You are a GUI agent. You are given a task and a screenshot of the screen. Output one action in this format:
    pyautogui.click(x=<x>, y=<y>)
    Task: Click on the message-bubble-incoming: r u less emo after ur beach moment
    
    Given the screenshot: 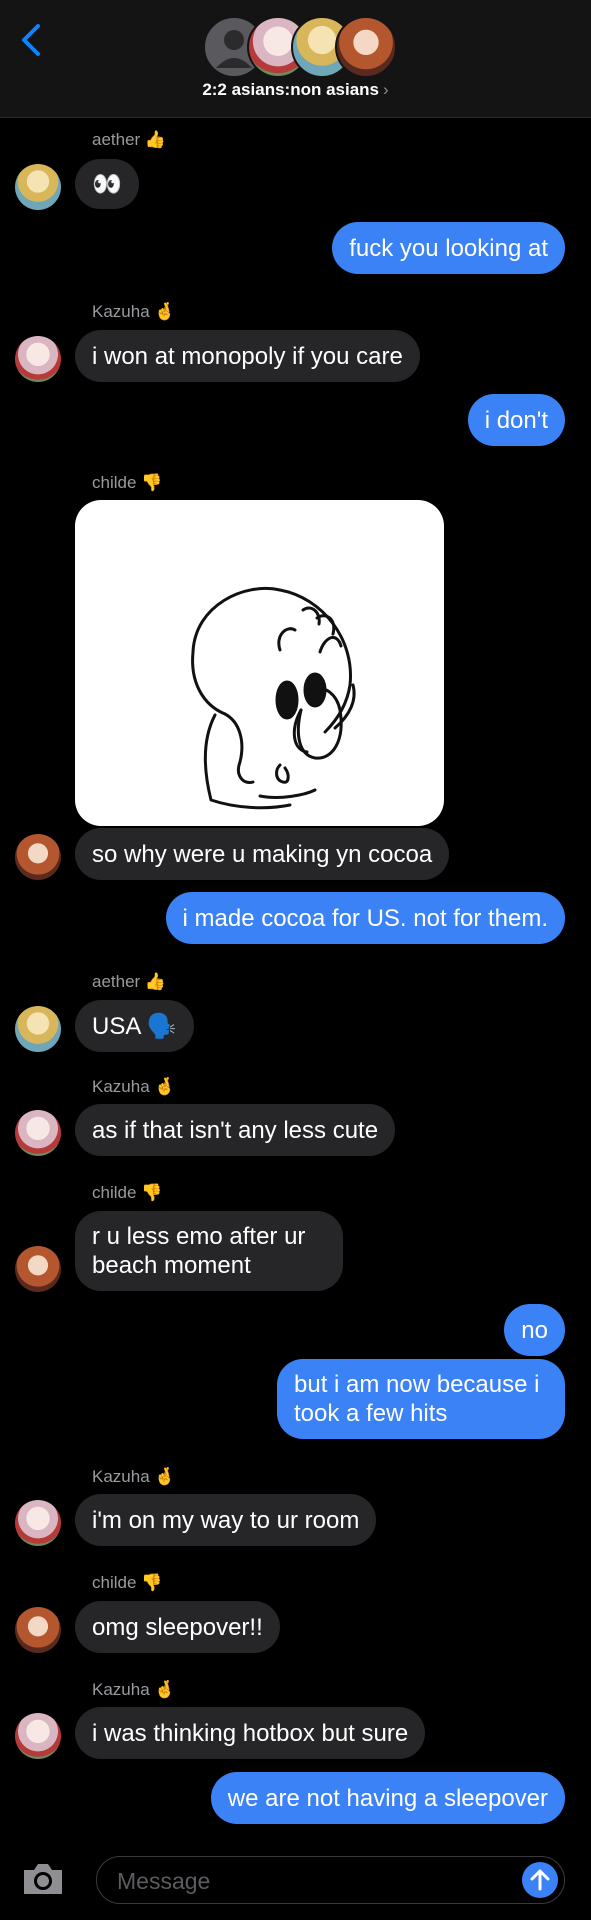 What is the action you would take?
    pyautogui.click(x=209, y=1251)
    